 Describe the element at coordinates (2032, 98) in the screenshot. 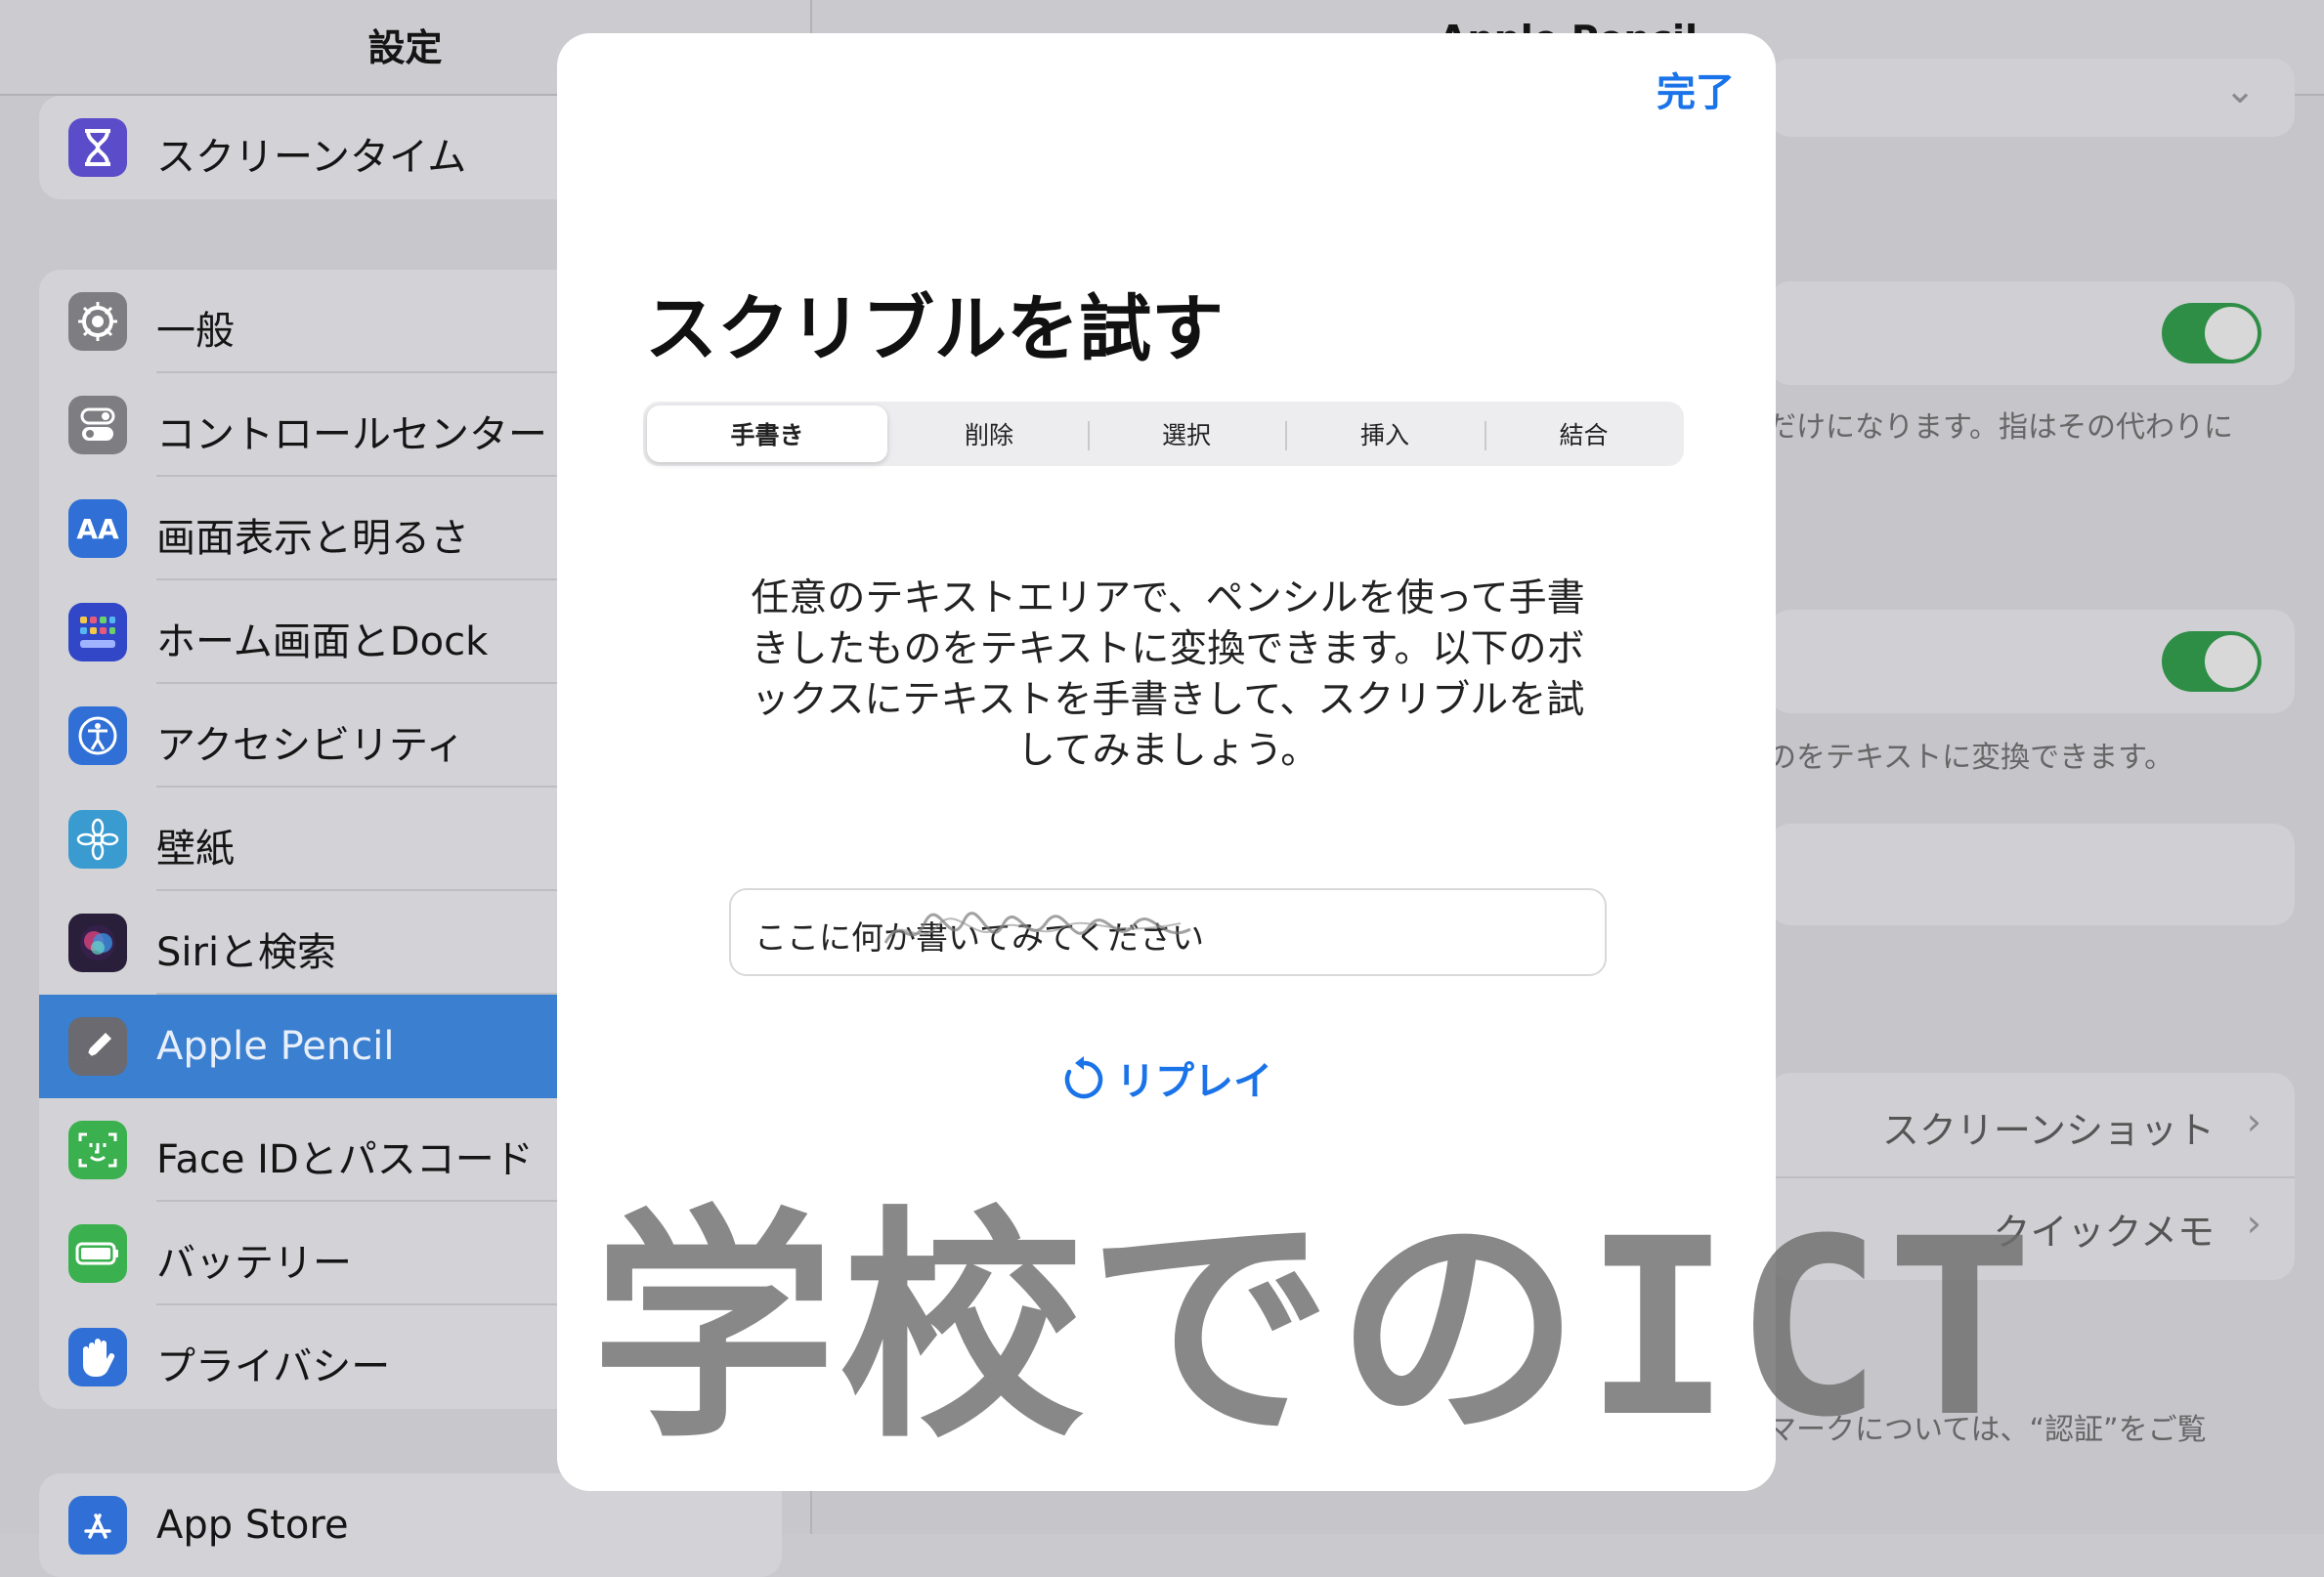

I see `detail-card-top: ⌄` at that location.